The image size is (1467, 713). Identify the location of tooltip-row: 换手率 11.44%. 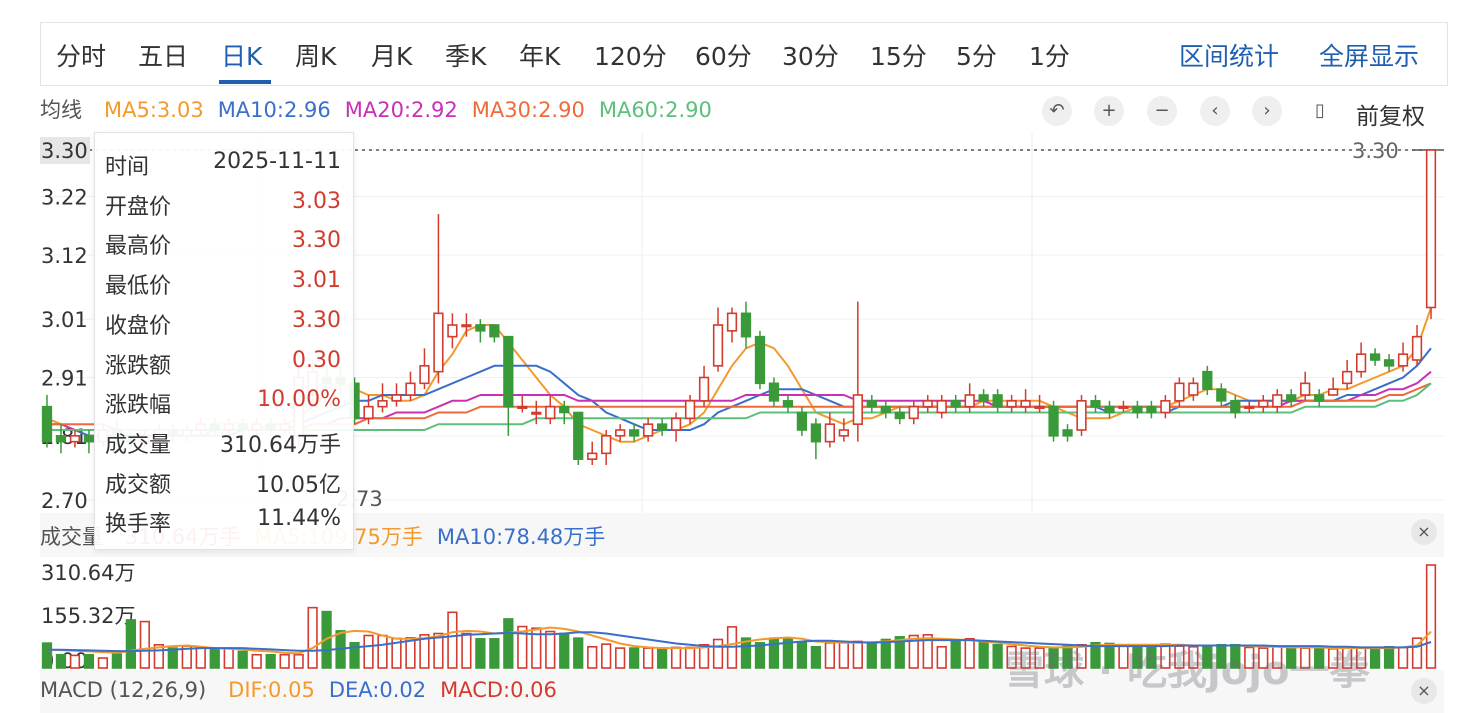
(223, 520).